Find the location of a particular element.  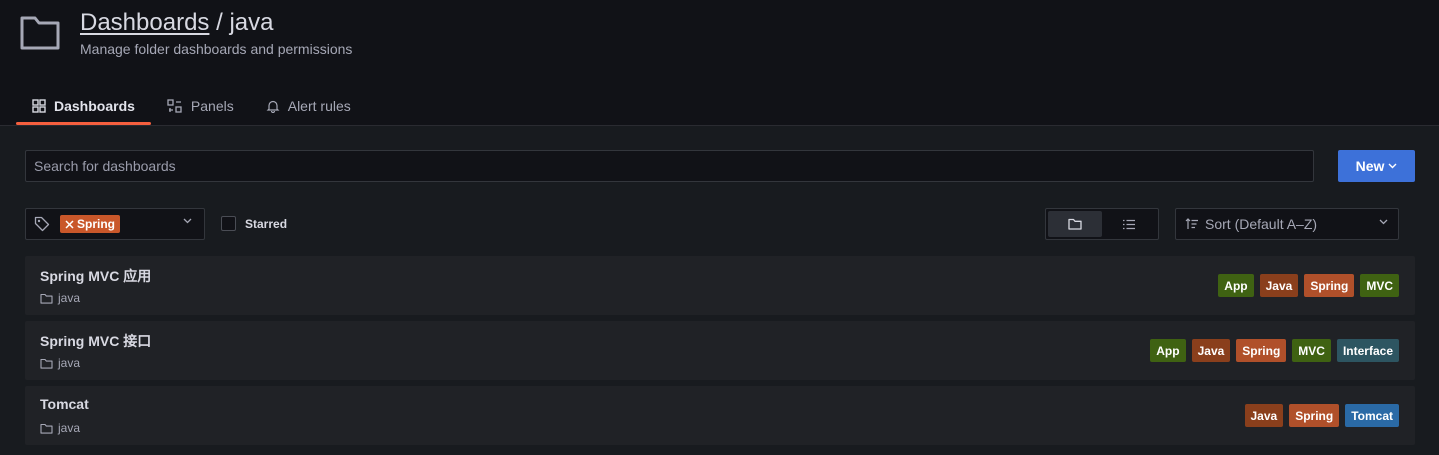

list-icon is located at coordinates (1129, 224).